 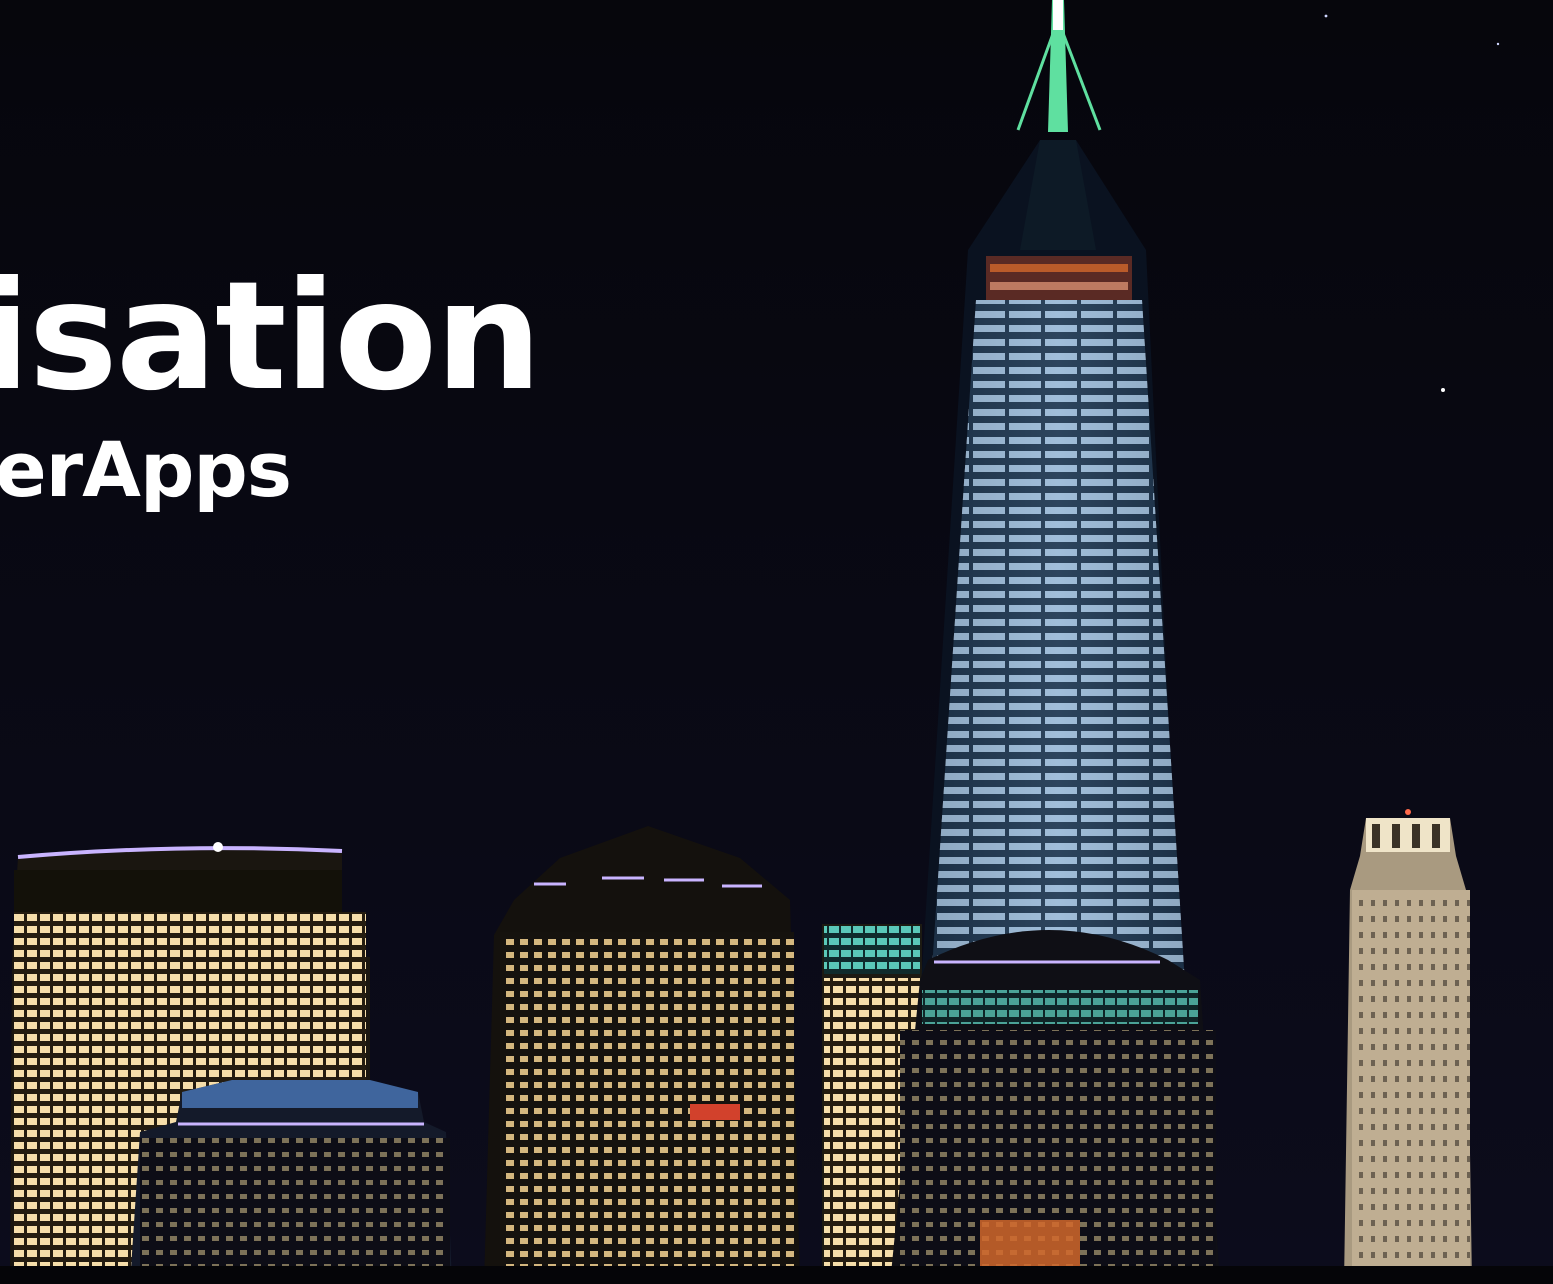 What do you see at coordinates (642, 1055) in the screenshot?
I see `building-center-dark` at bounding box center [642, 1055].